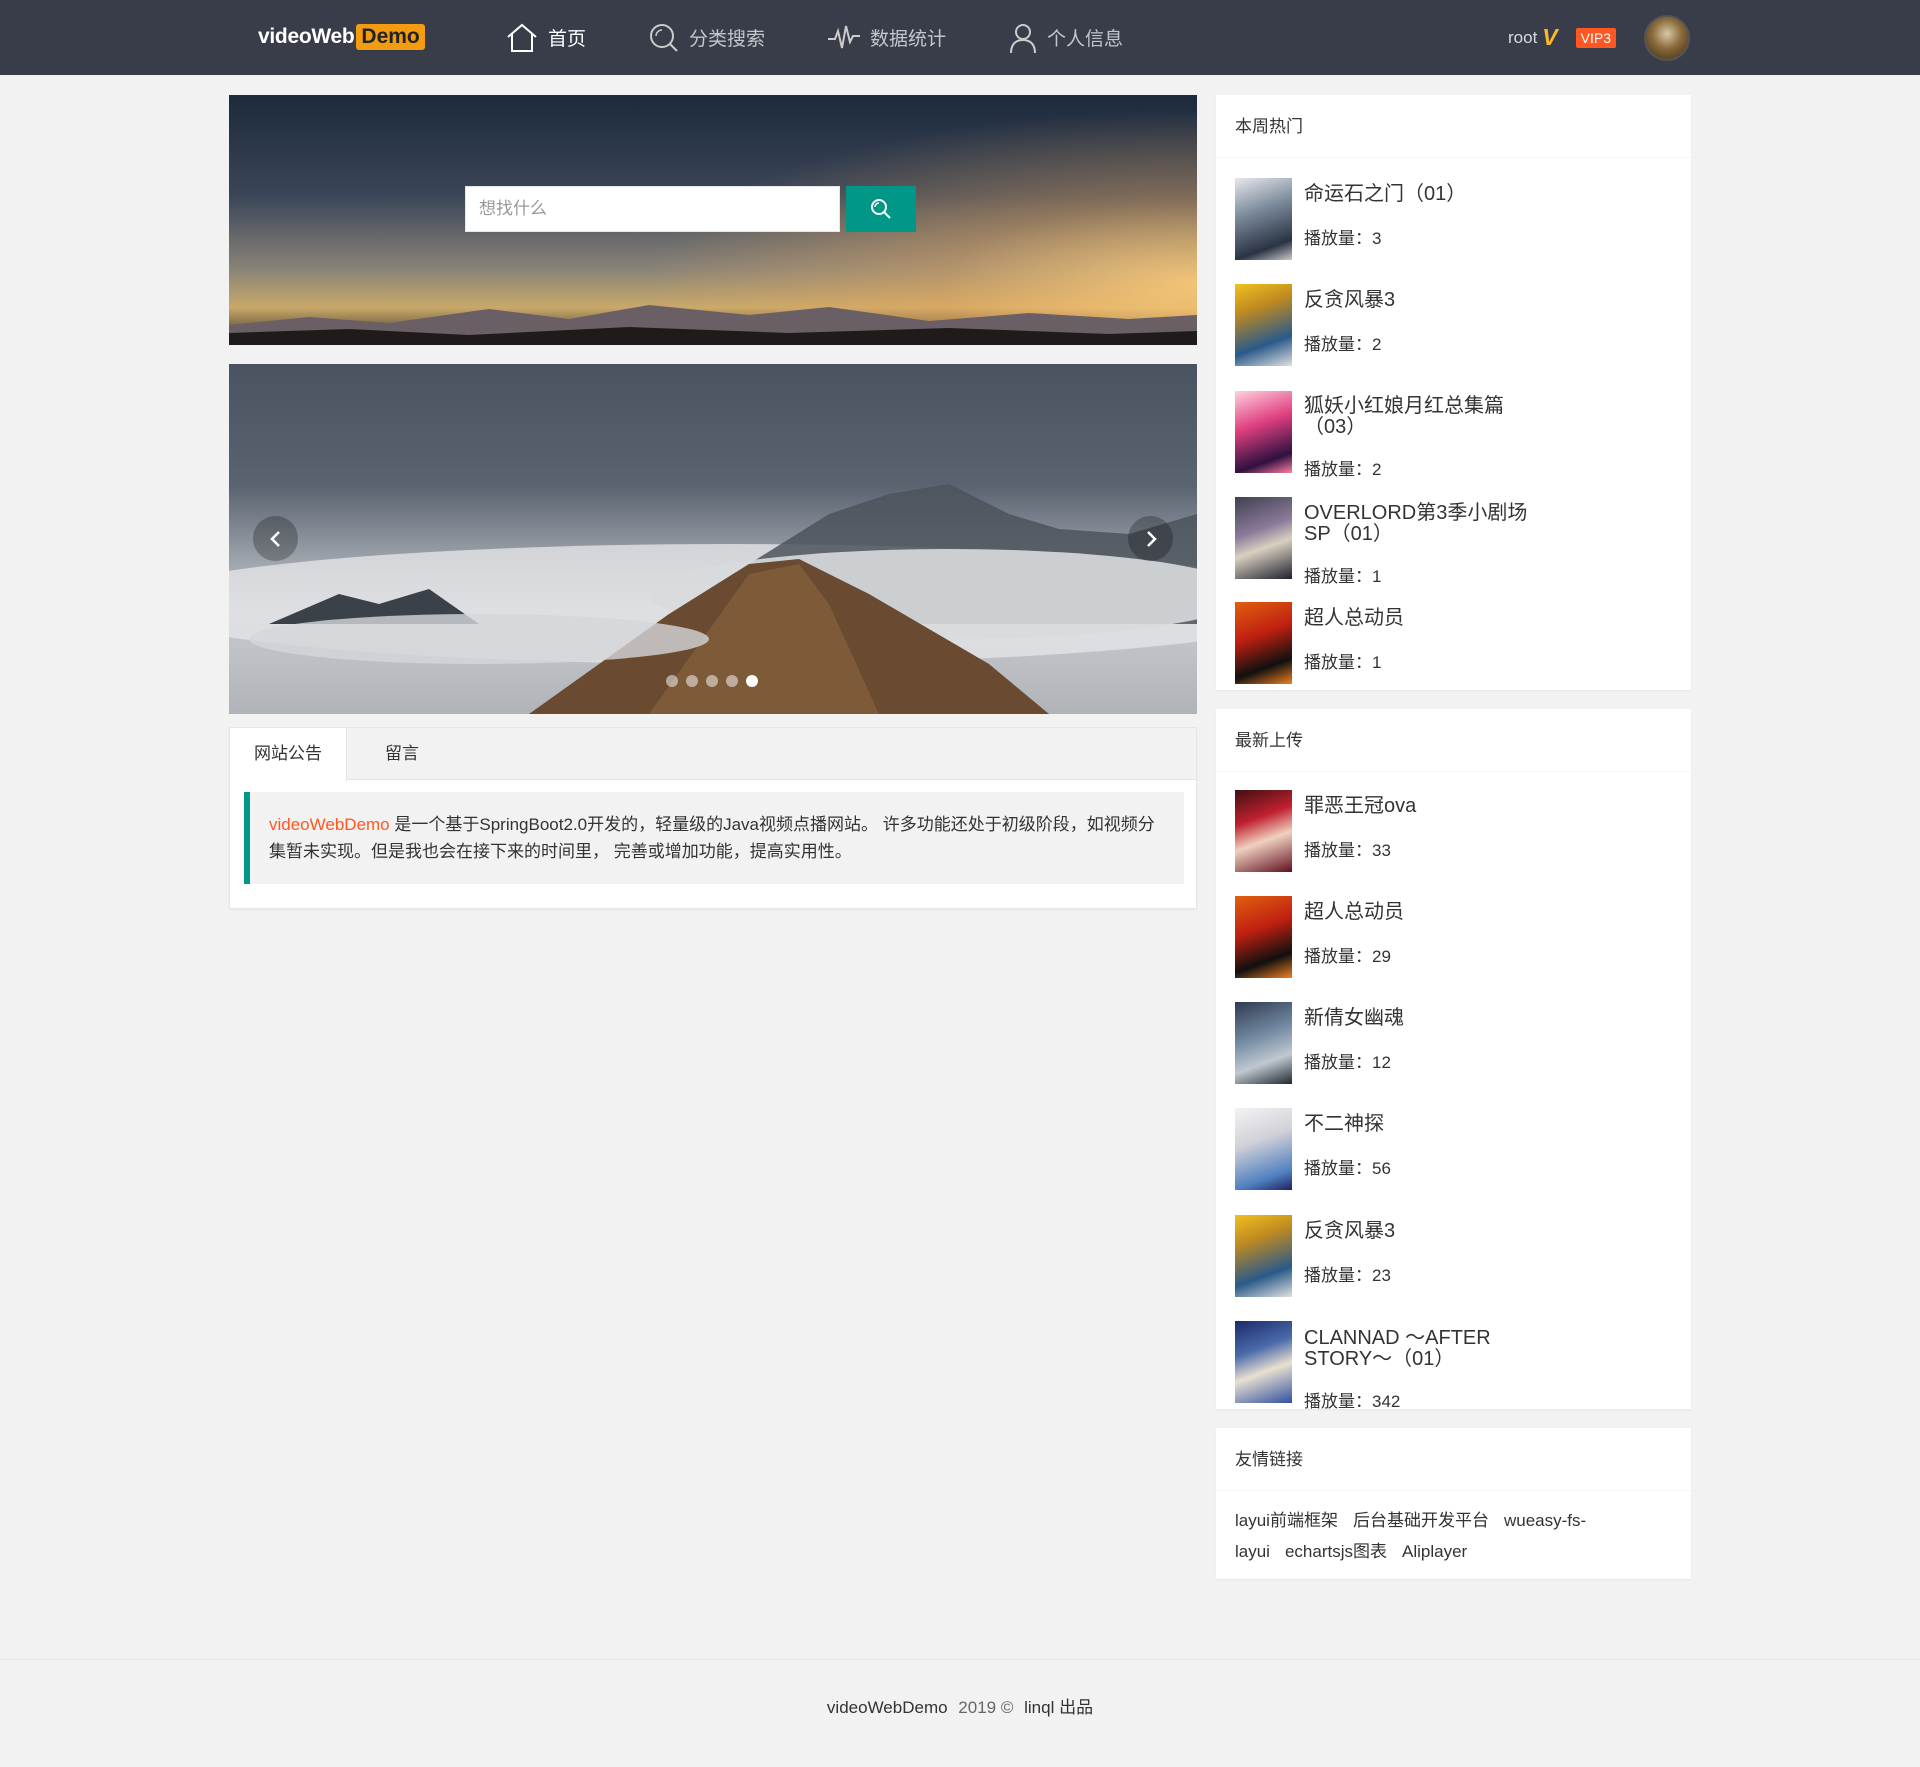 The image size is (1920, 1767). I want to click on latest-video-title: 反贪风暴3, so click(1424, 1231).